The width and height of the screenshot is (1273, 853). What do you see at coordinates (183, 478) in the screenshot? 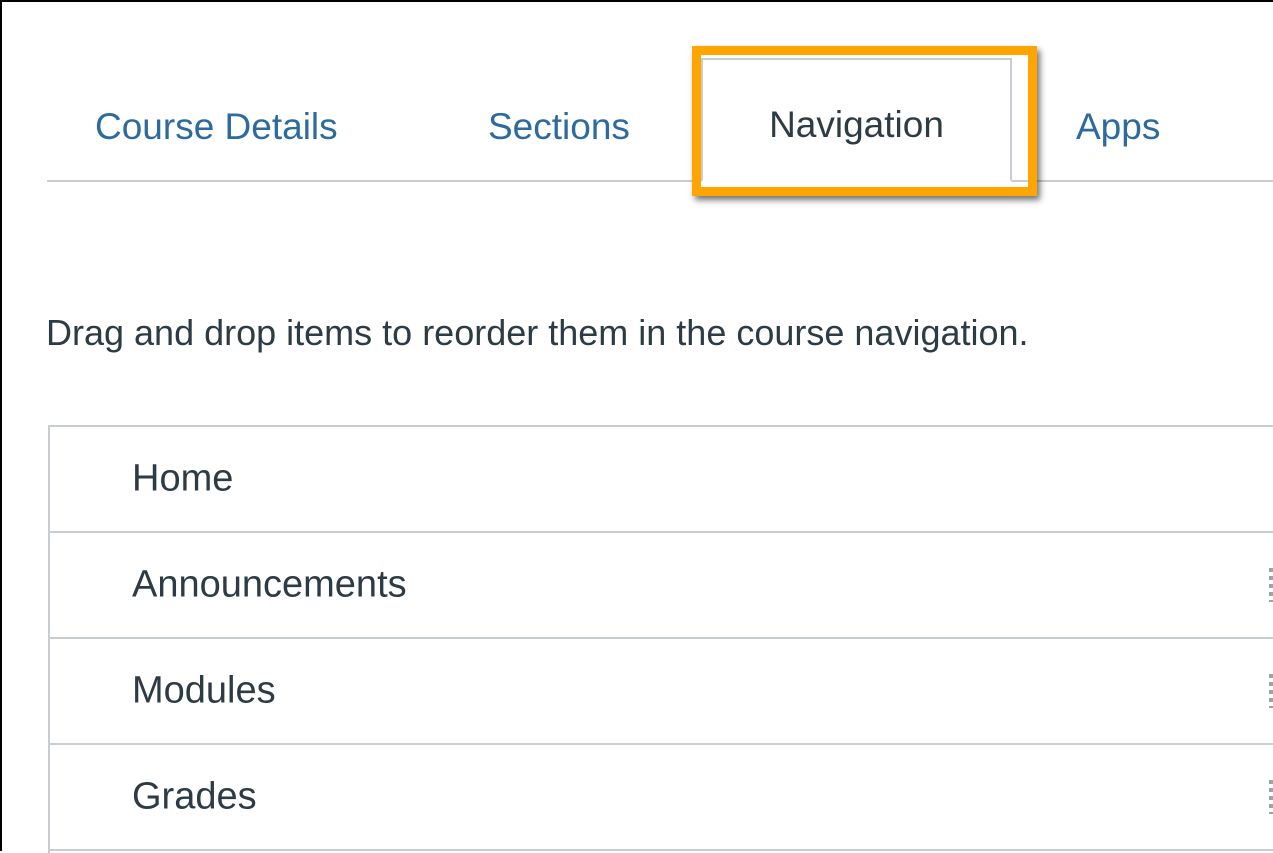
I see `nav-item-label: Home` at bounding box center [183, 478].